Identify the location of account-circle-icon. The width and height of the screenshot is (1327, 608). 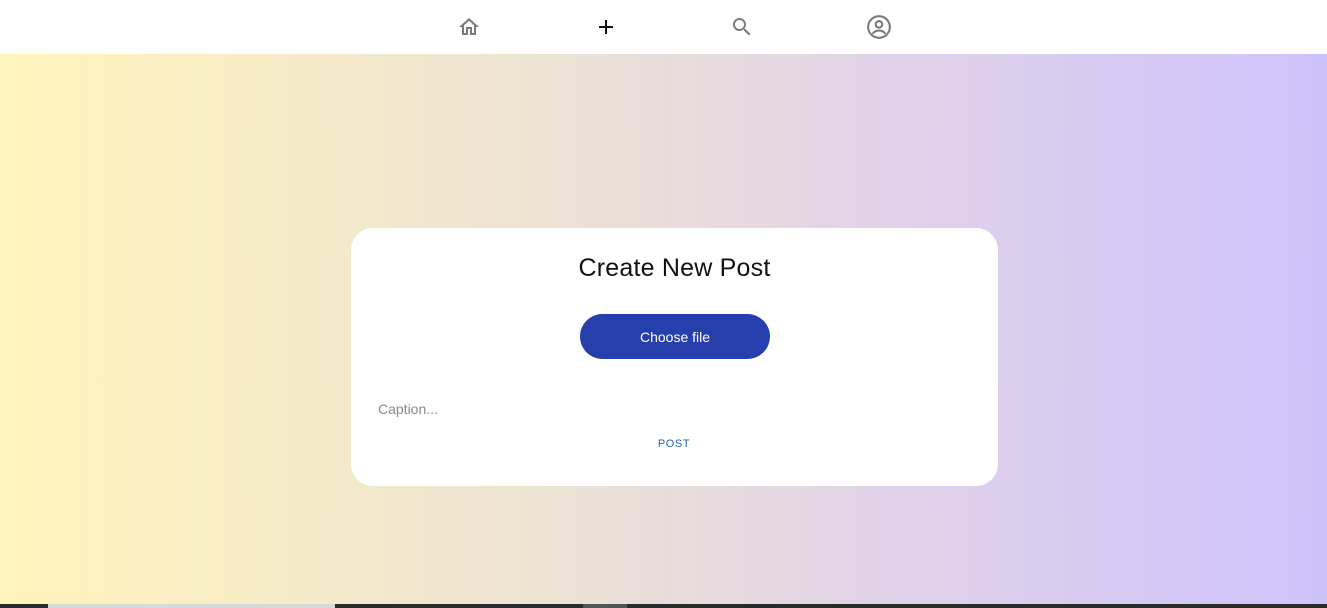
(879, 27).